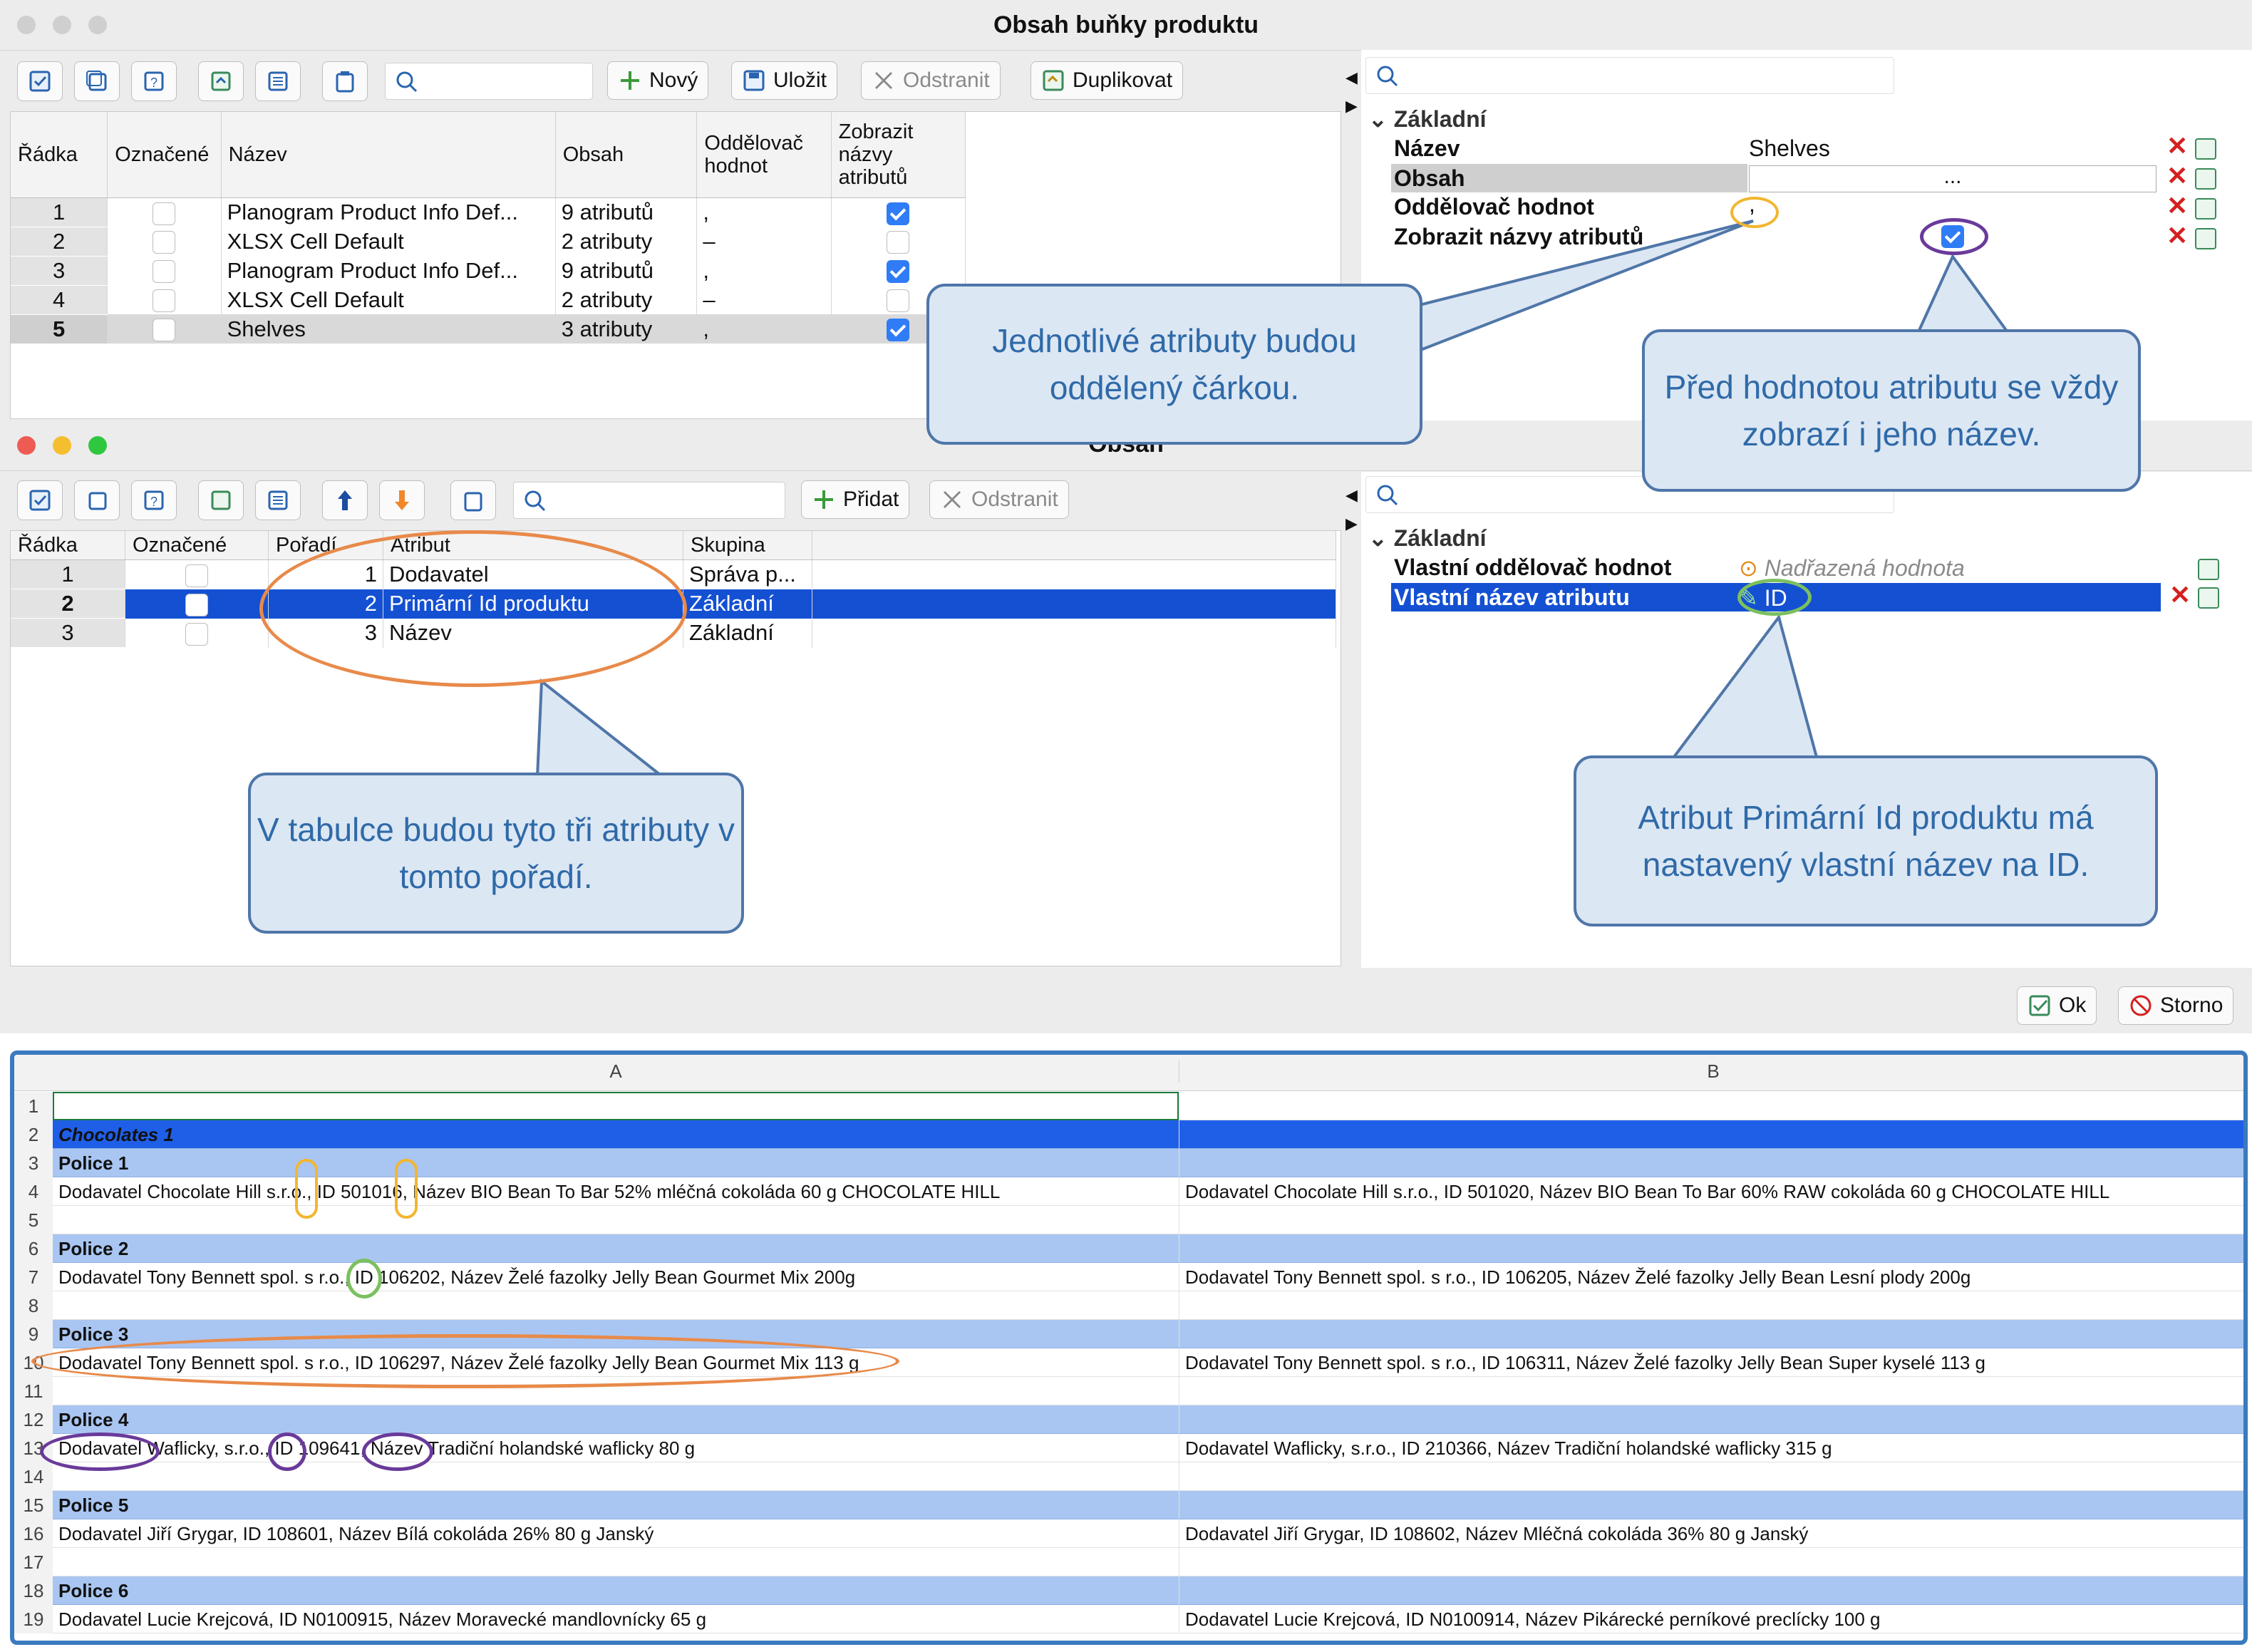 This screenshot has width=2252, height=1652. Describe the element at coordinates (1954, 236) in the screenshot. I see `highlight-show-names-ring` at that location.